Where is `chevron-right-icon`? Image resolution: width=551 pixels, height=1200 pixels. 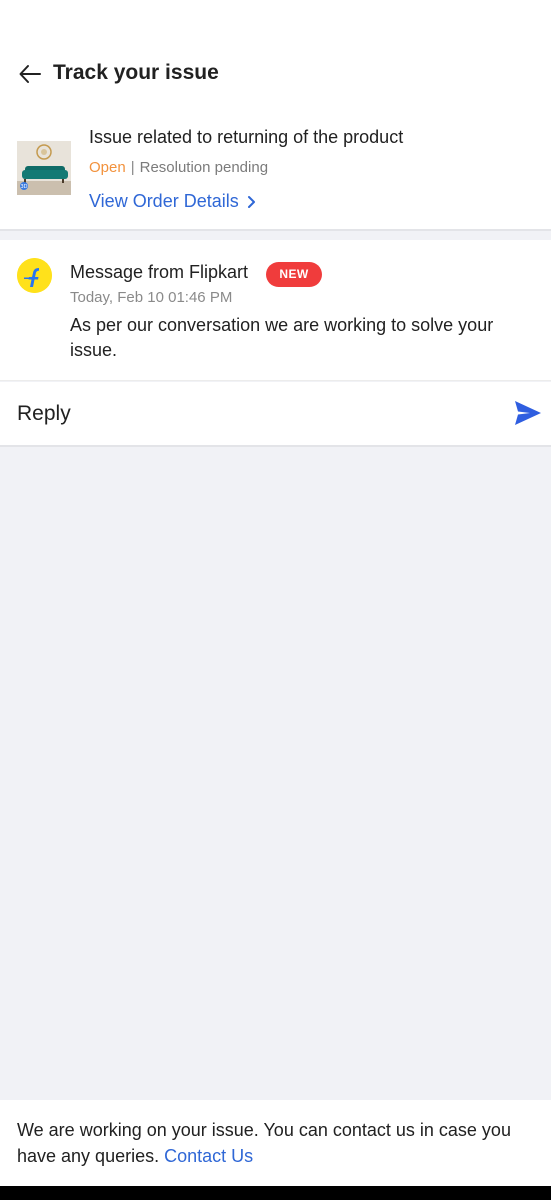
chevron-right-icon is located at coordinates (251, 201).